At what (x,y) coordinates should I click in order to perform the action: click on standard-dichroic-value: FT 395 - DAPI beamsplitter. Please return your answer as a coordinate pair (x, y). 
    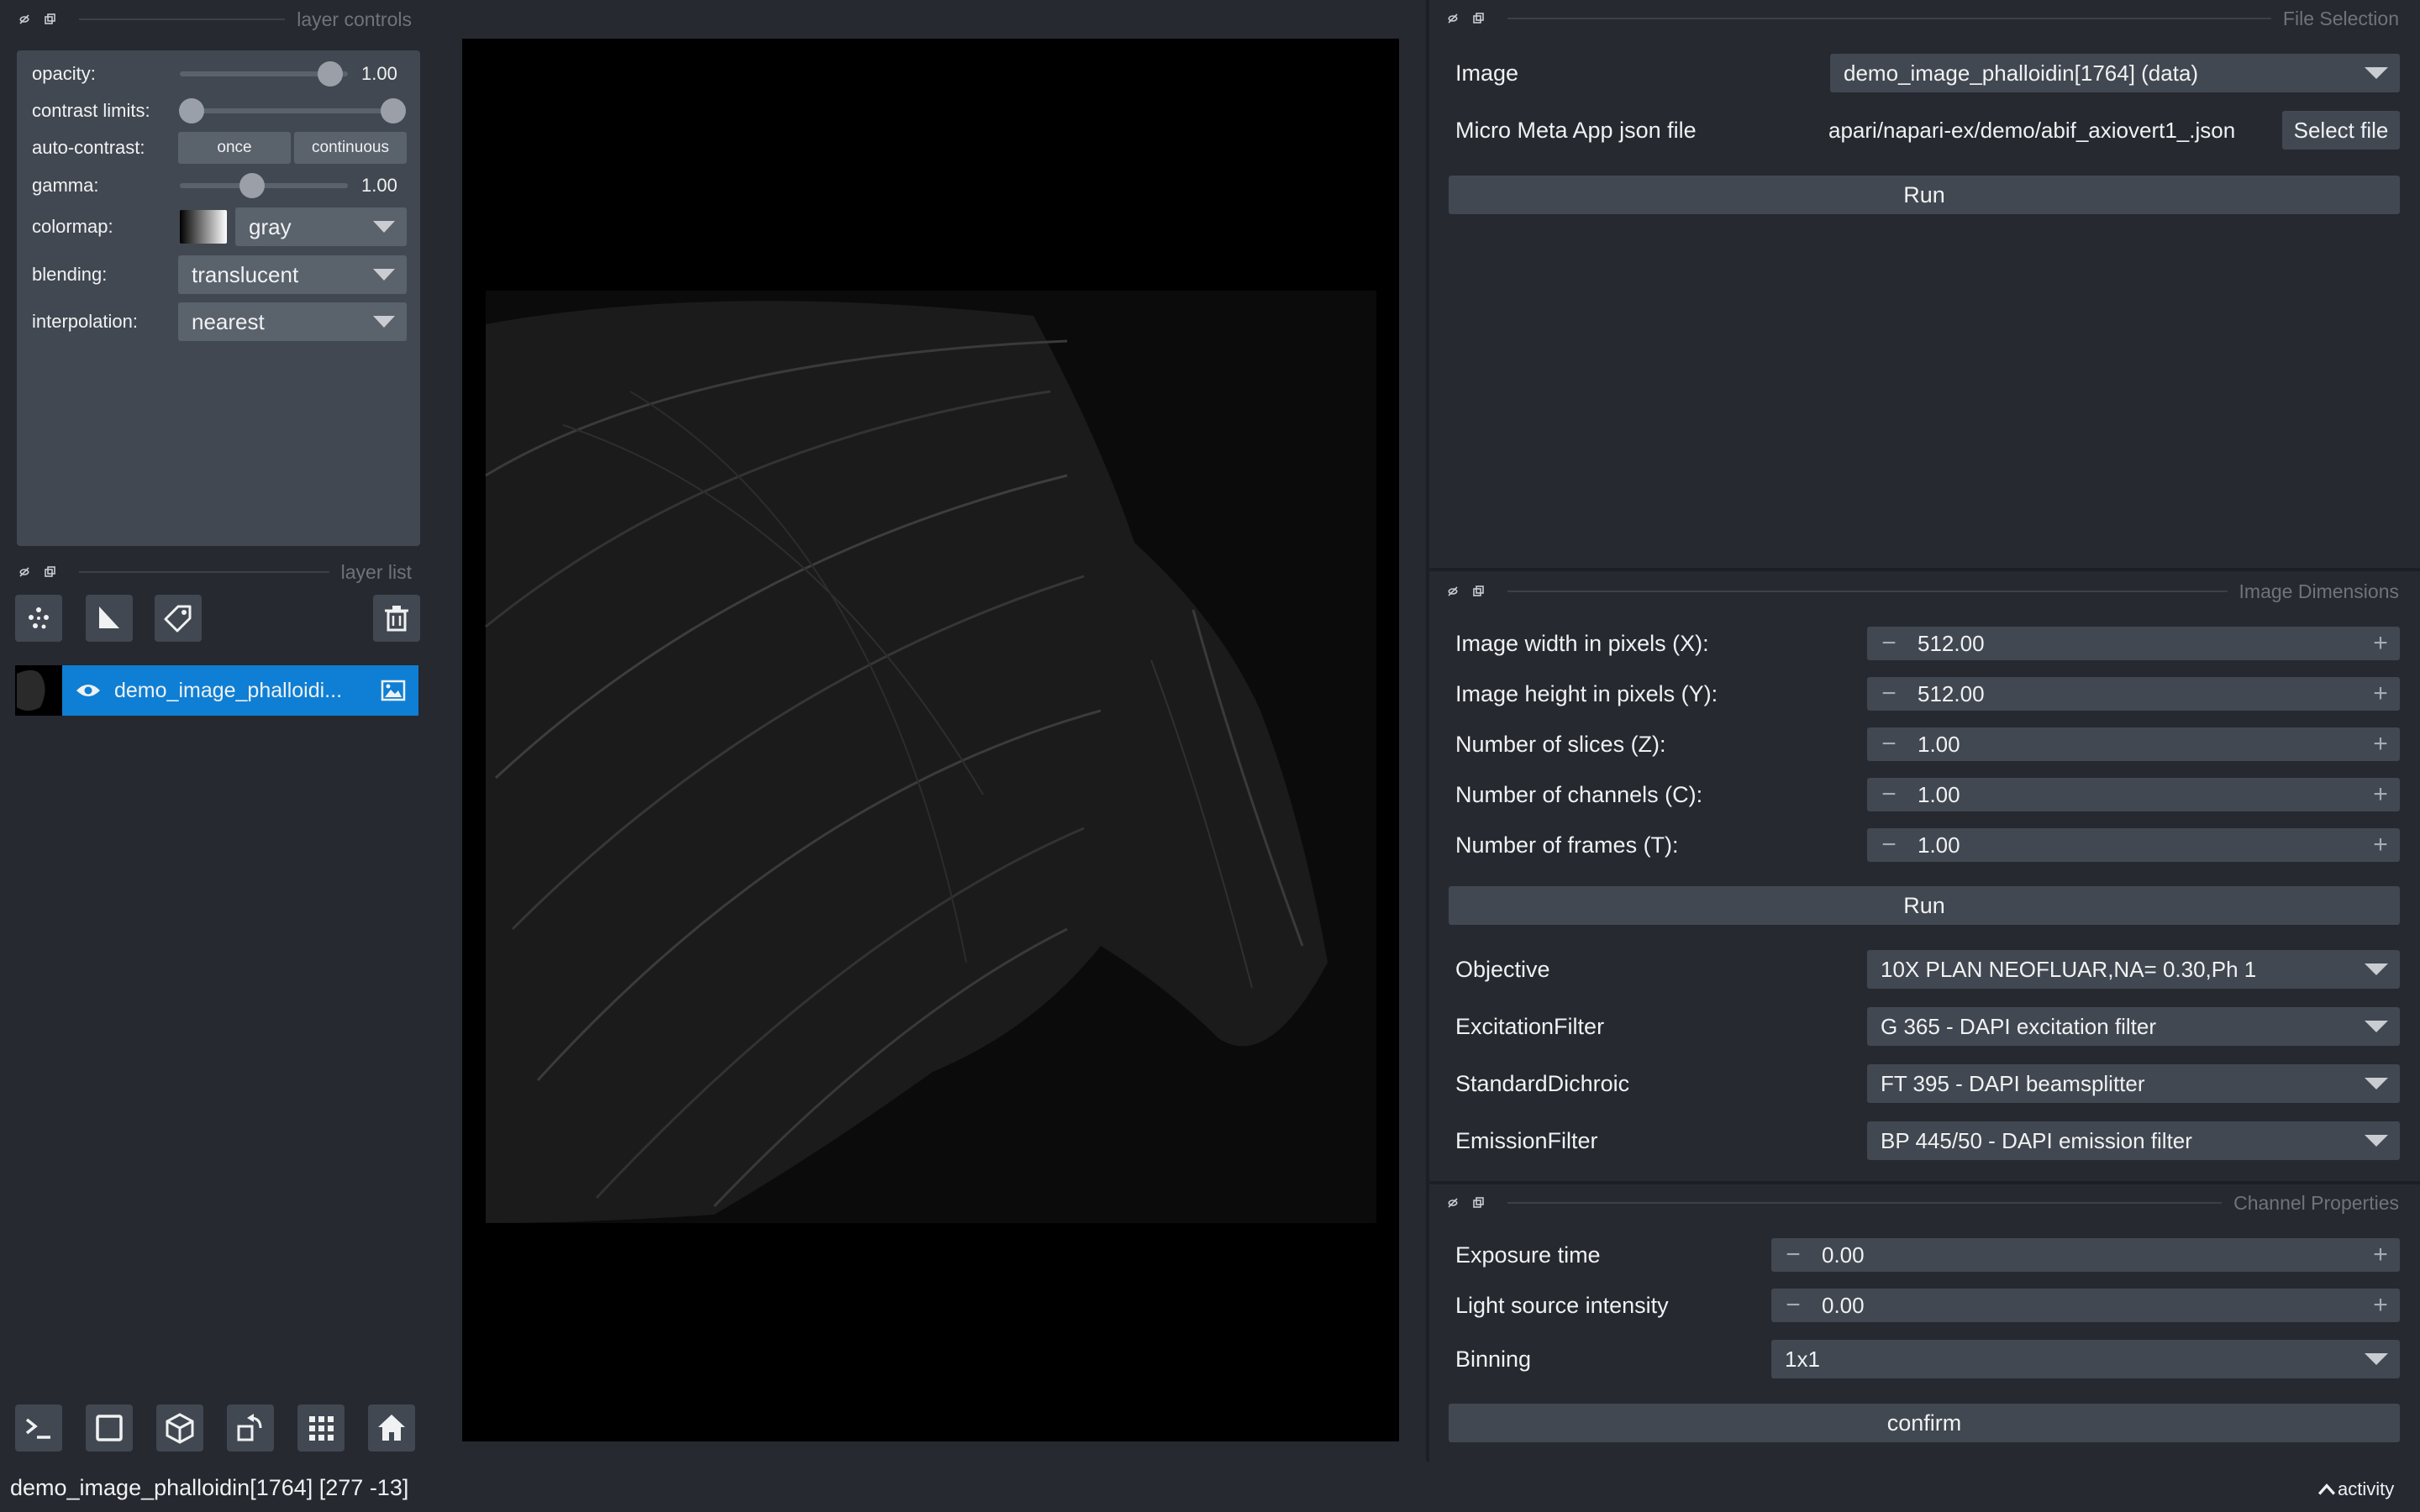
    Looking at the image, I should click on (2013, 1083).